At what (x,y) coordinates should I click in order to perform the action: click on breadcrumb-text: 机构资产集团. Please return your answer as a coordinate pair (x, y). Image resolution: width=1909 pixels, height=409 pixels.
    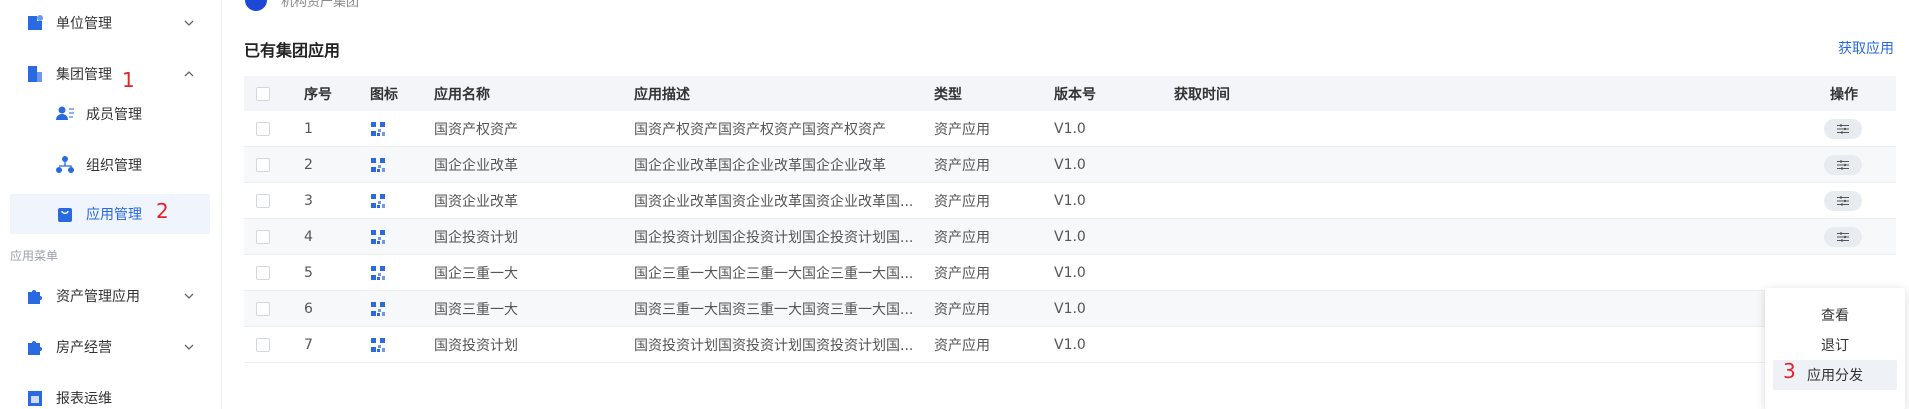
    Looking at the image, I should click on (320, 5).